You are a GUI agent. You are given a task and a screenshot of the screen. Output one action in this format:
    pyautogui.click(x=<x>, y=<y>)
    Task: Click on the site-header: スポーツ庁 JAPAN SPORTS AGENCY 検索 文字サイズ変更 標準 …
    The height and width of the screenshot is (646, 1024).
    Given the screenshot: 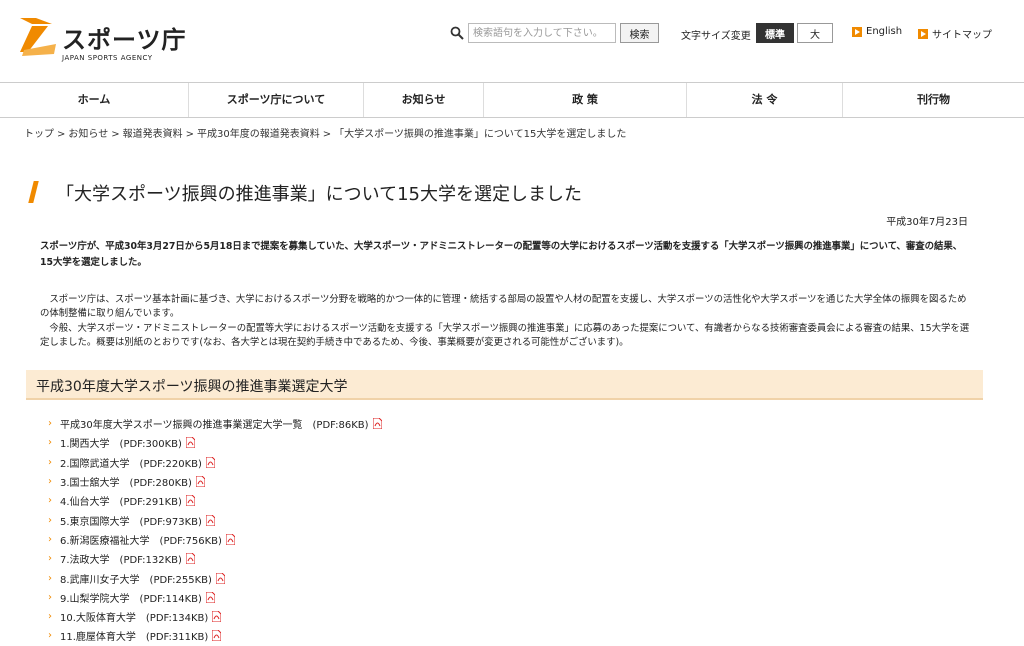 What is the action you would take?
    pyautogui.click(x=512, y=41)
    